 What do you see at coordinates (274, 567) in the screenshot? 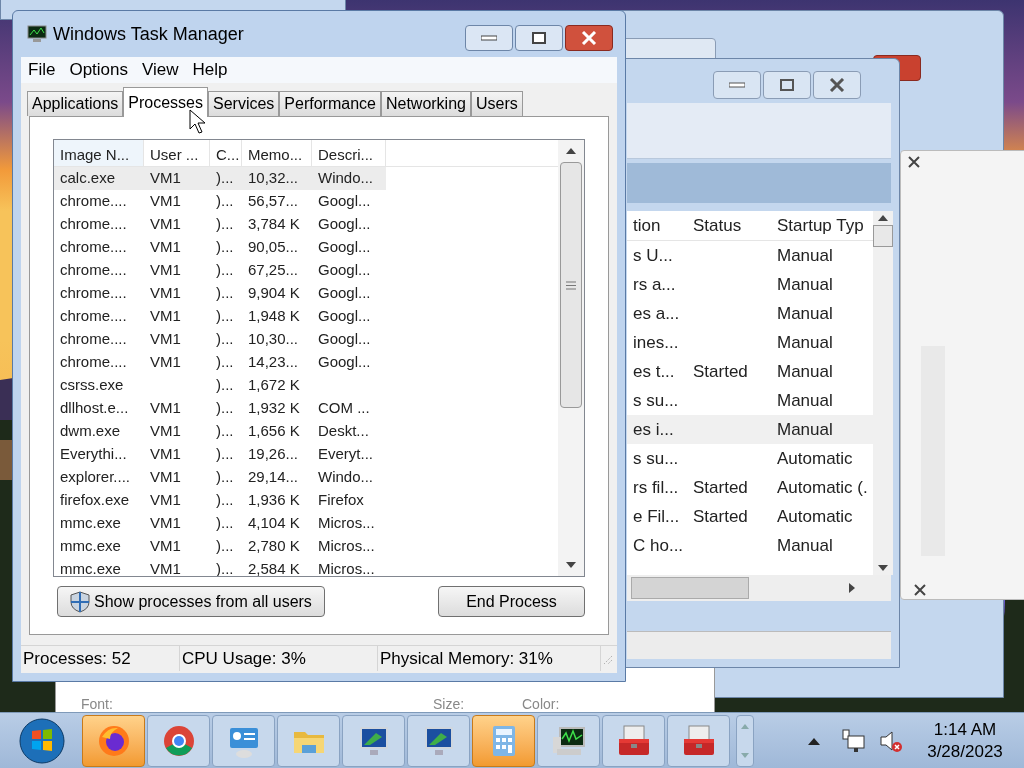
I see `table-cell-text: 2,584 K` at bounding box center [274, 567].